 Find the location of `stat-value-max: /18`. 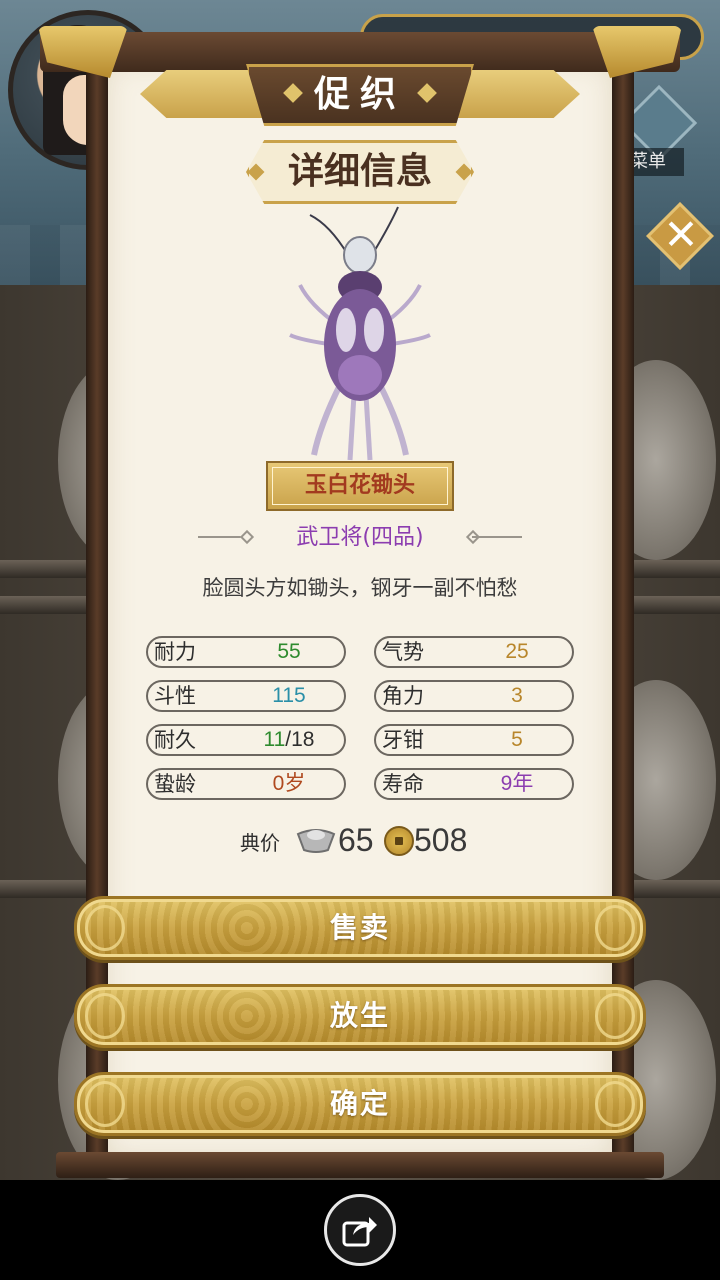

stat-value-max: /18 is located at coordinates (300, 739).